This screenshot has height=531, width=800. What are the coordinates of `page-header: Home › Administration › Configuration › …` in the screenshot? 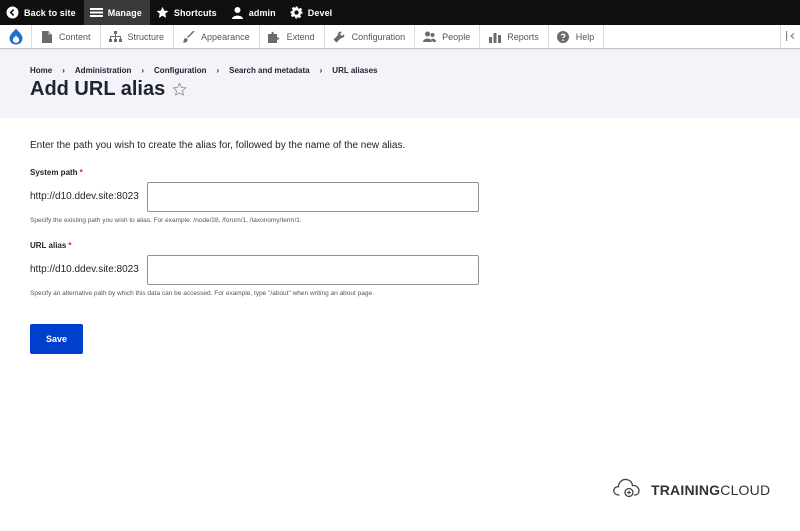 It's located at (400, 84).